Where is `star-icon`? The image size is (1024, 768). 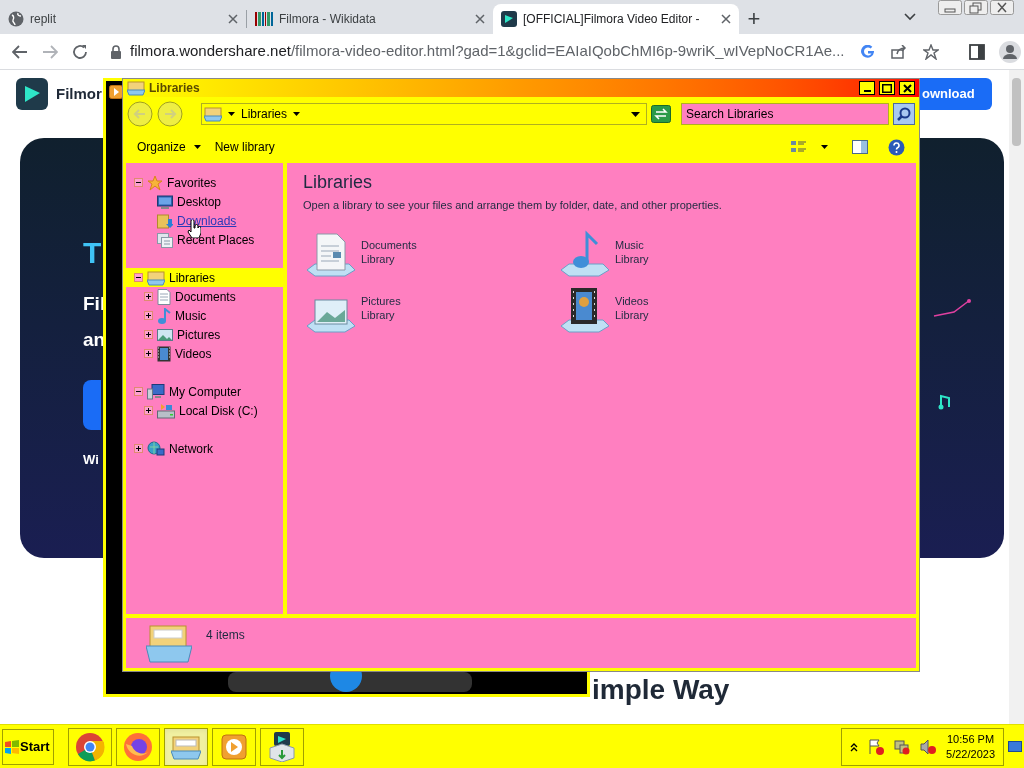
star-icon is located at coordinates (155, 182).